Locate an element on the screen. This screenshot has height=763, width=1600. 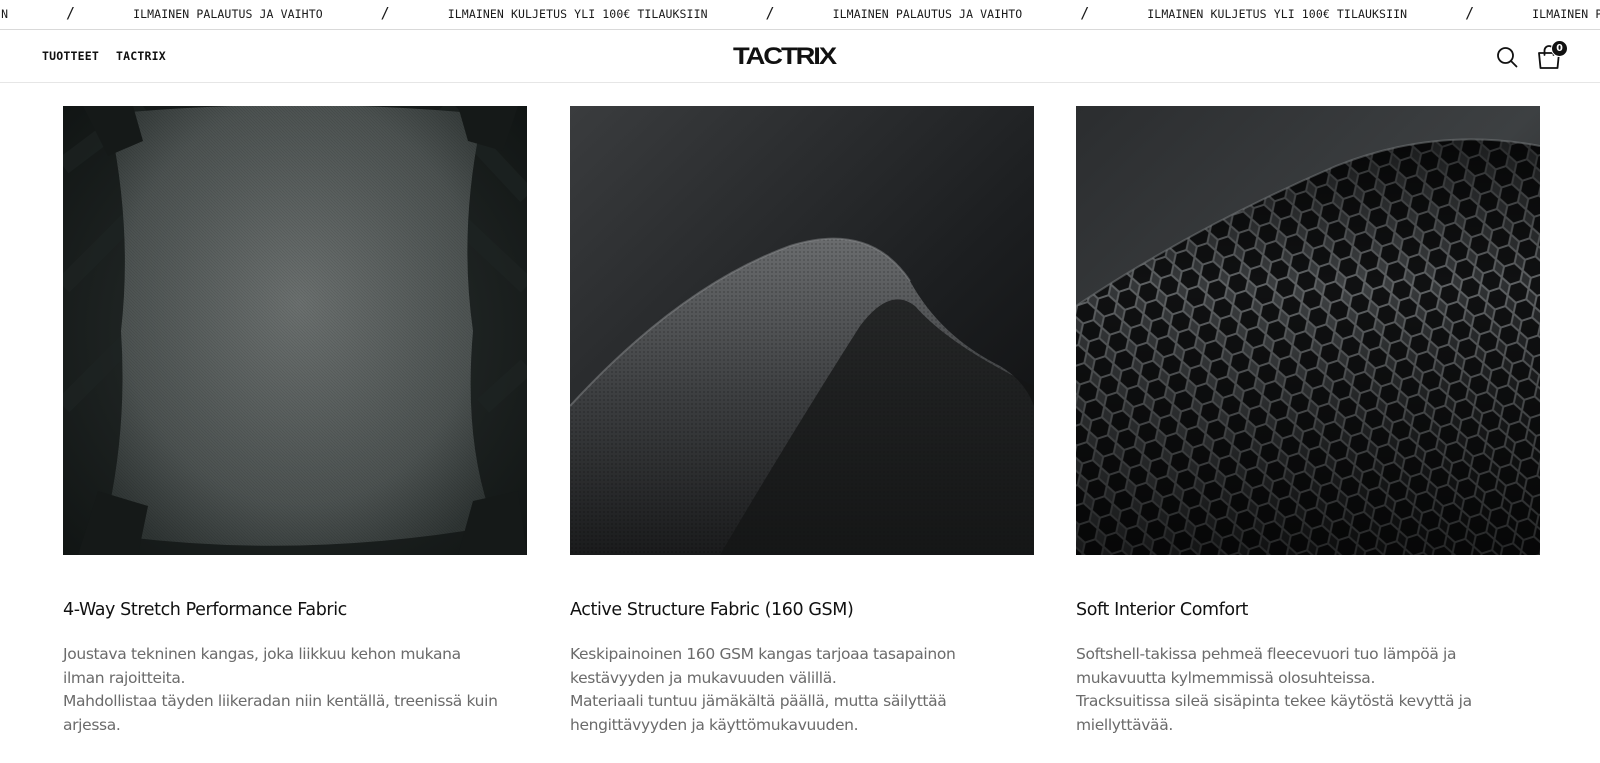
announcement-message: SIIN is located at coordinates (4, 14).